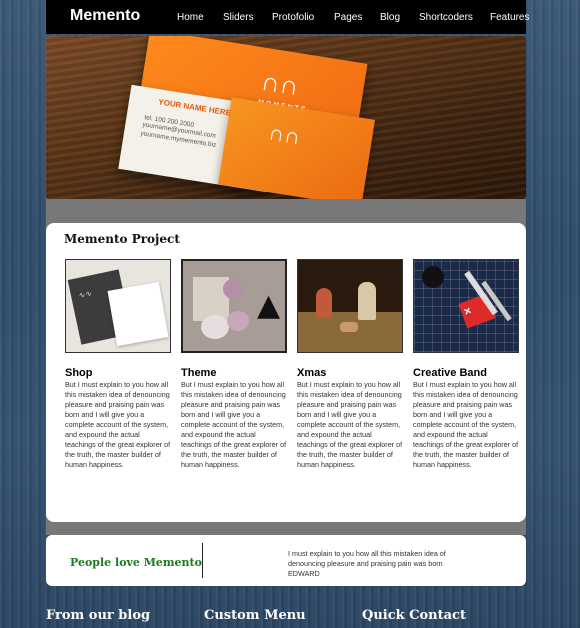 The width and height of the screenshot is (580, 628). I want to click on nav-item-home: Home, so click(190, 17).